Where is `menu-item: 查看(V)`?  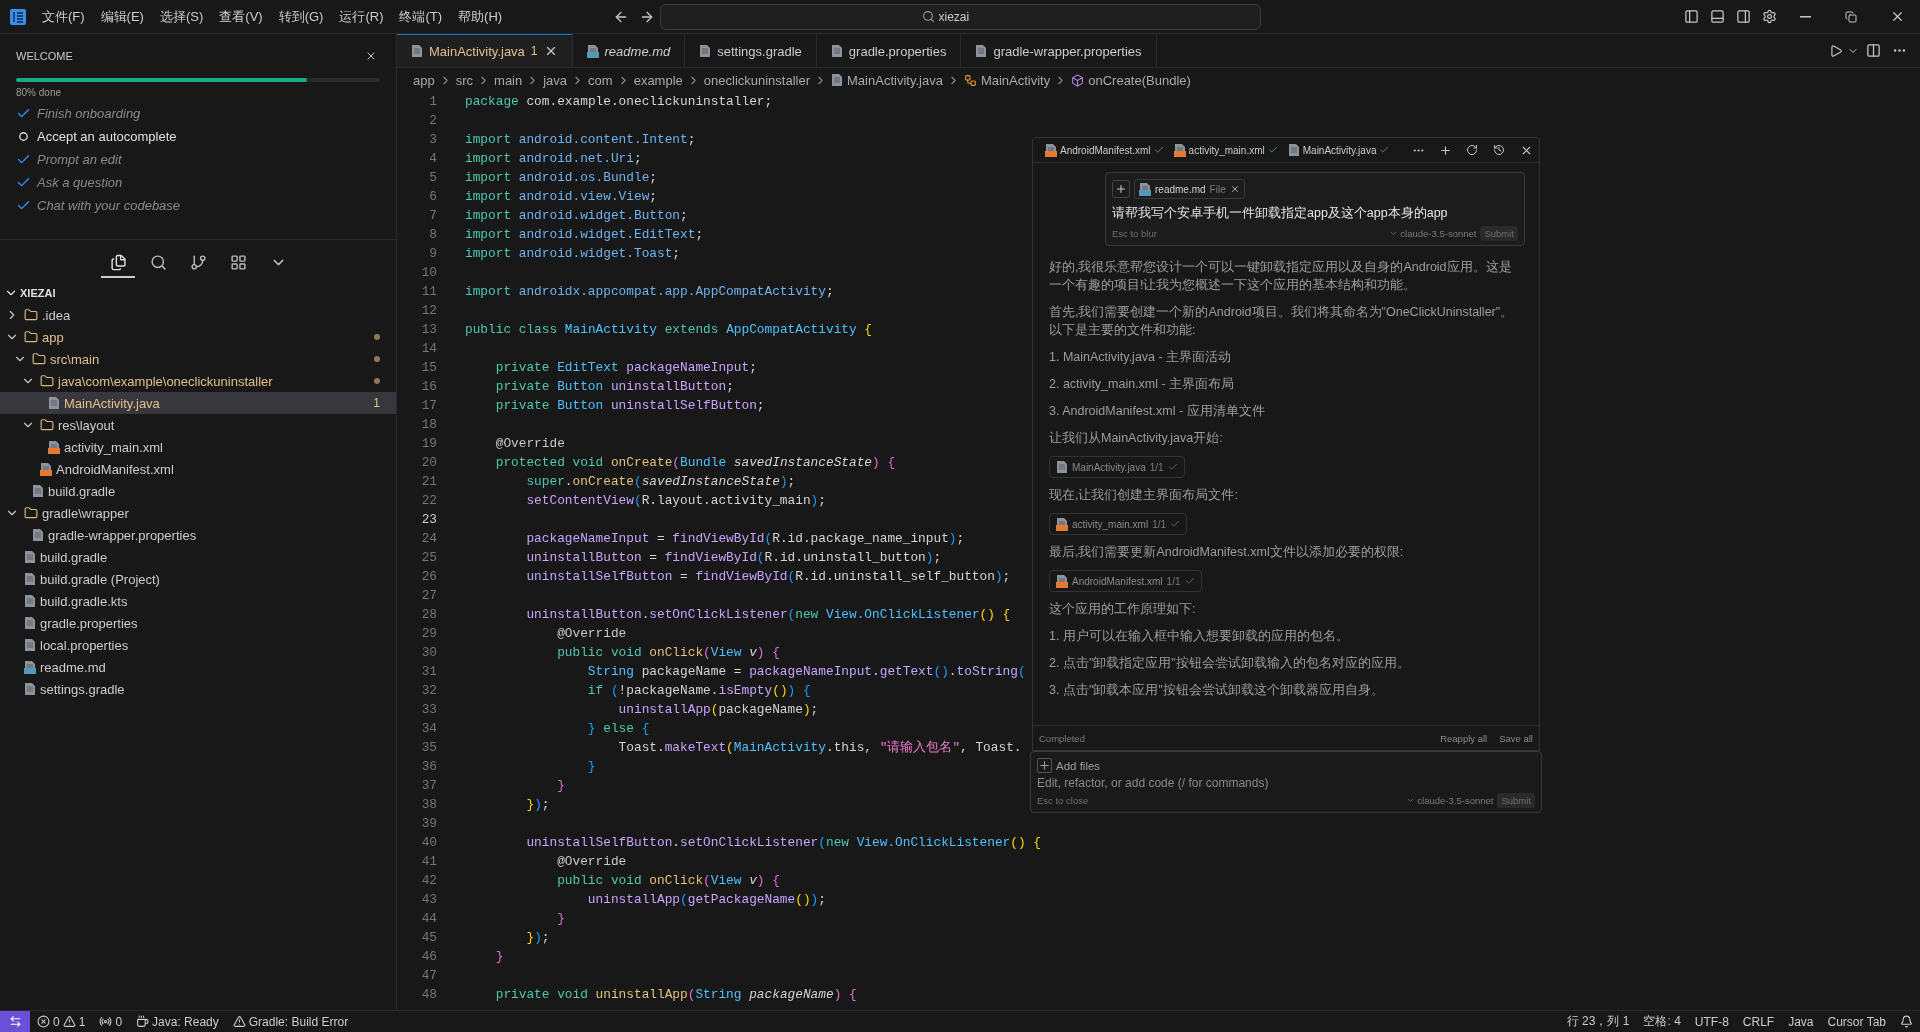
menu-item: 查看(V) is located at coordinates (241, 16).